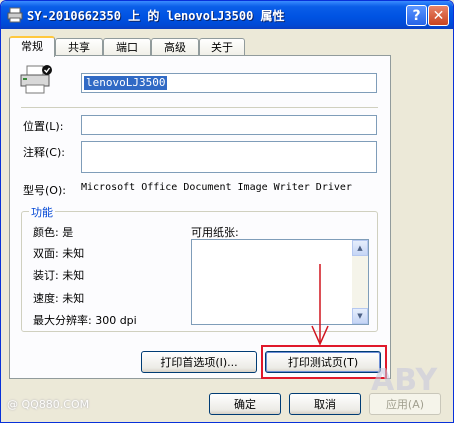 Image resolution: width=454 pixels, height=423 pixels. Describe the element at coordinates (404, 380) in the screenshot. I see `corner-watermark: ABY` at that location.